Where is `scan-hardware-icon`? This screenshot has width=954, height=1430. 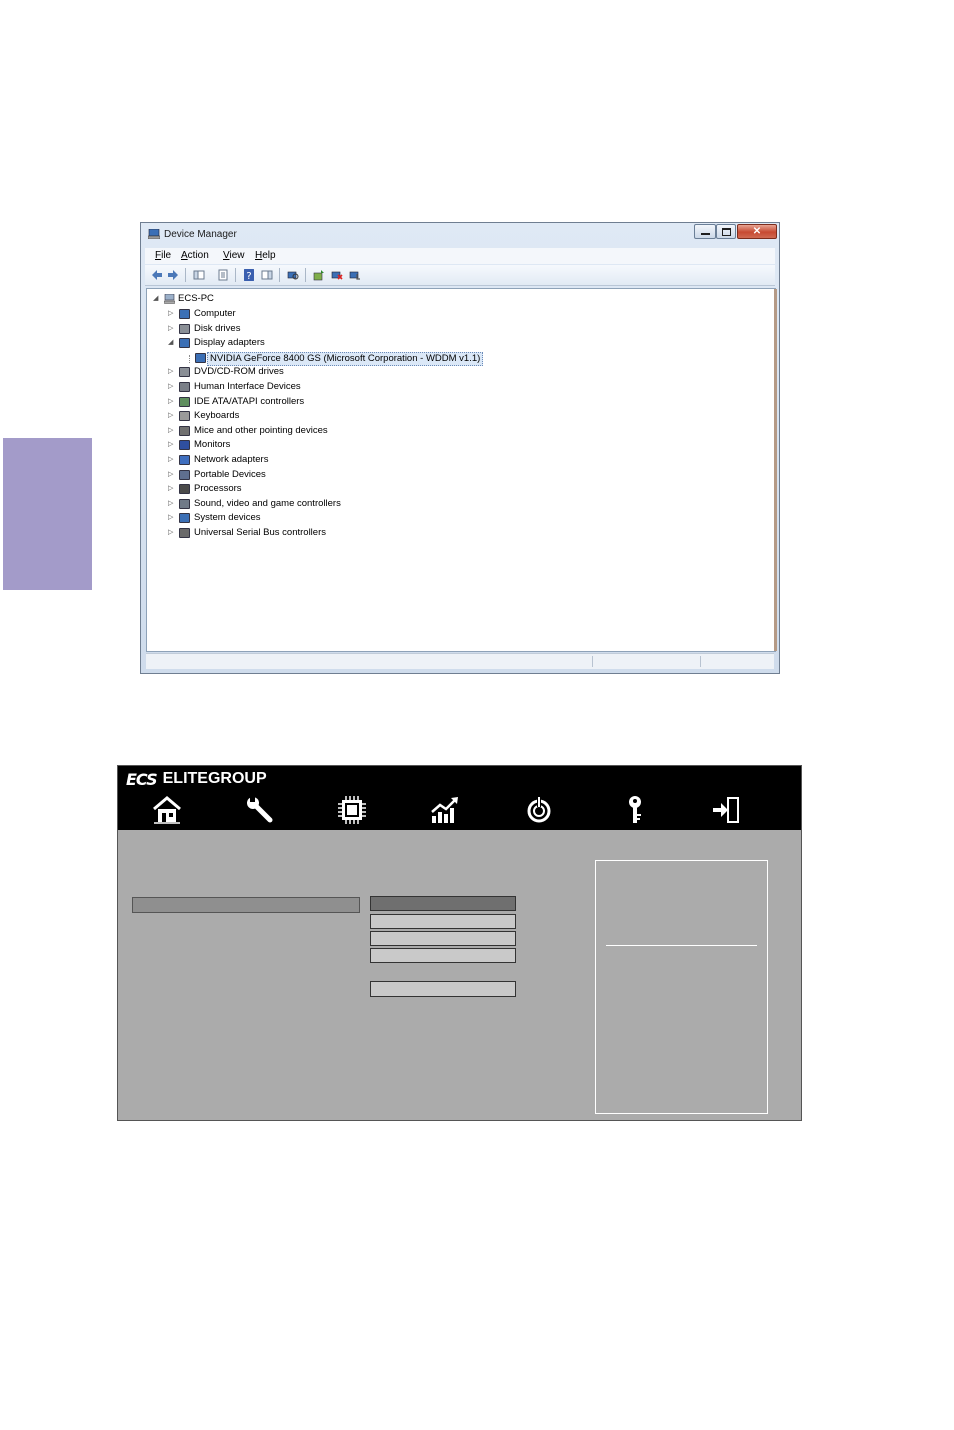 scan-hardware-icon is located at coordinates (293, 275).